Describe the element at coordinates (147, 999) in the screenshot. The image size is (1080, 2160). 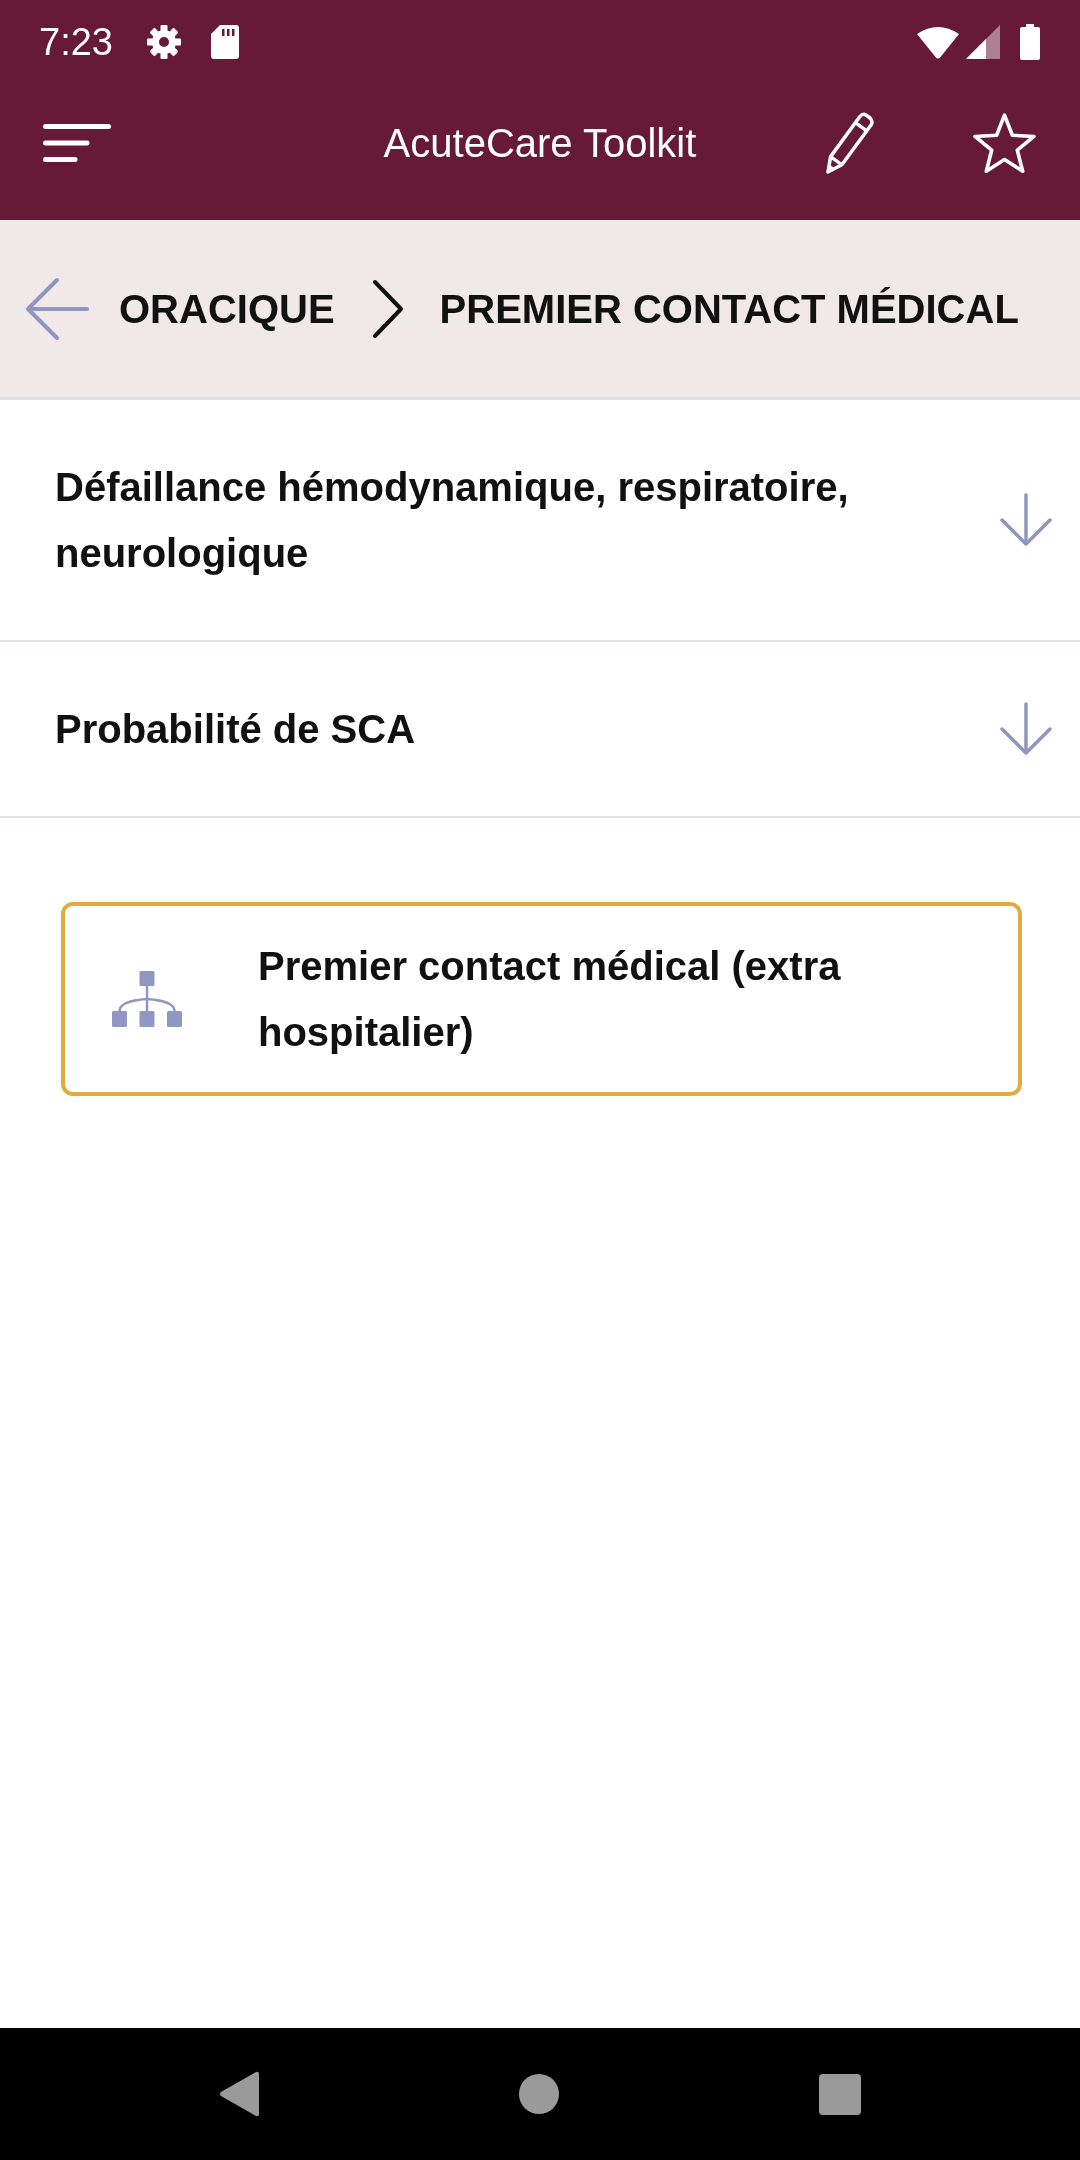
I see `hierarchy-icon` at that location.